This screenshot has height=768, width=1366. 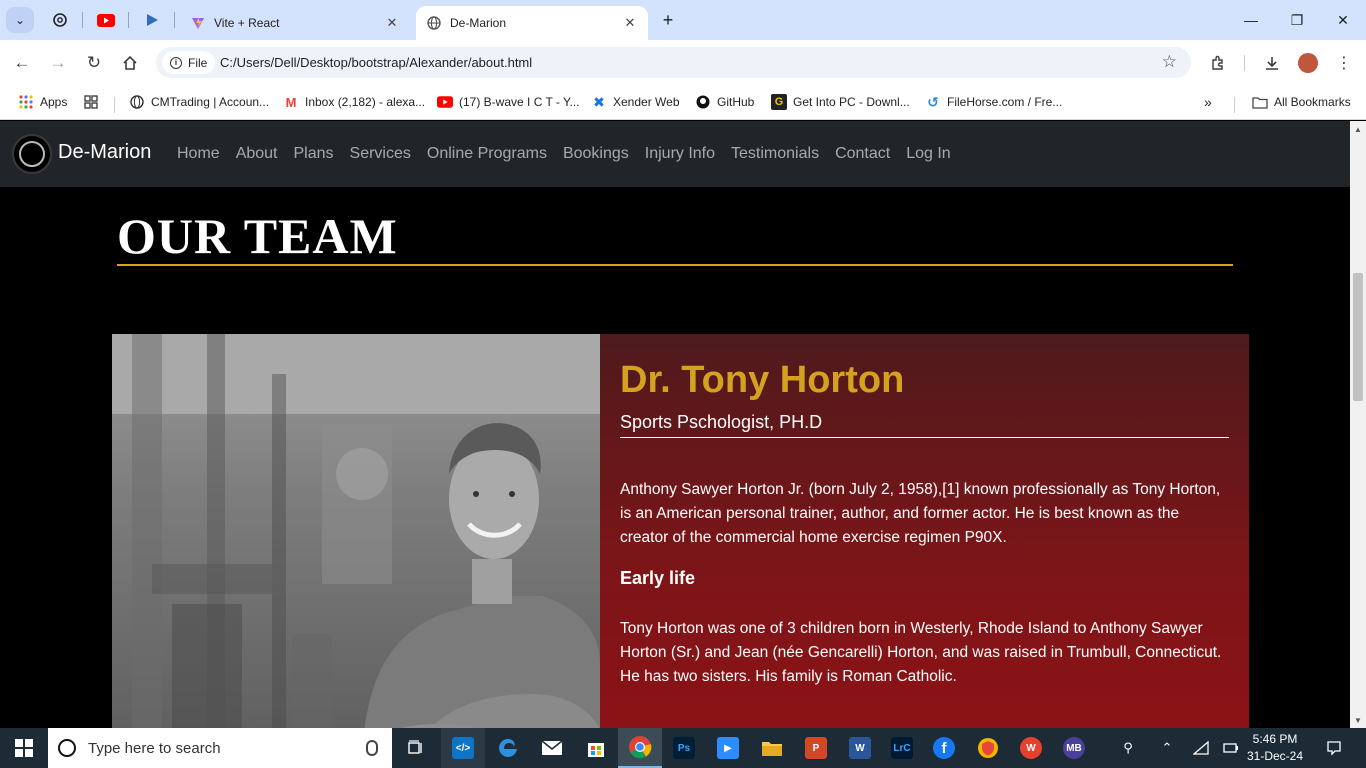 I want to click on windows-icon, so click(x=24, y=748).